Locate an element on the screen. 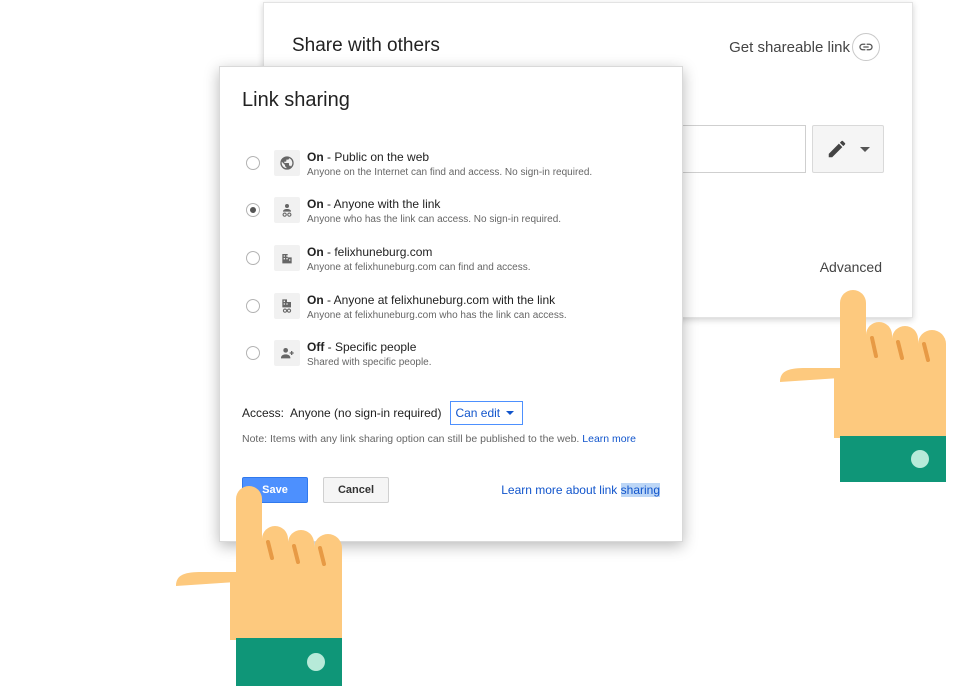  radio-anyone-with-link is located at coordinates (253, 210).